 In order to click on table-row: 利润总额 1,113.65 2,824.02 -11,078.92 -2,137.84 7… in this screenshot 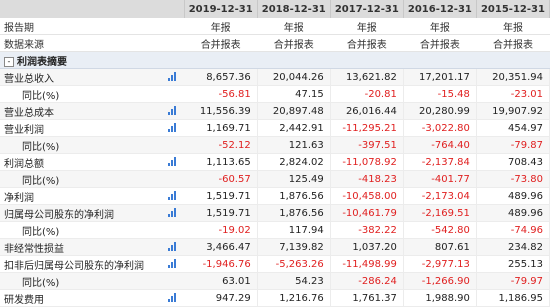, I will do `click(275, 162)`.